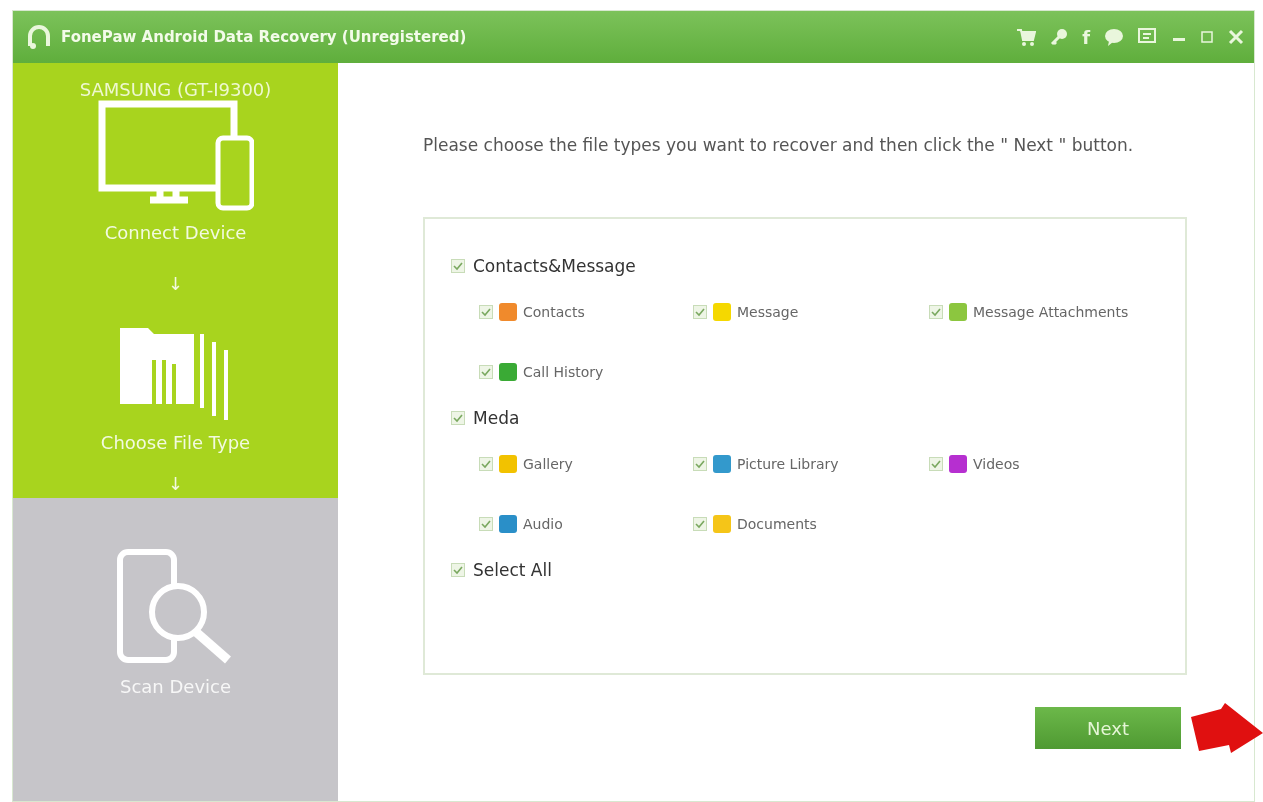 The height and width of the screenshot is (802, 1263). Describe the element at coordinates (563, 372) in the screenshot. I see `file-type-label: Call History` at that location.